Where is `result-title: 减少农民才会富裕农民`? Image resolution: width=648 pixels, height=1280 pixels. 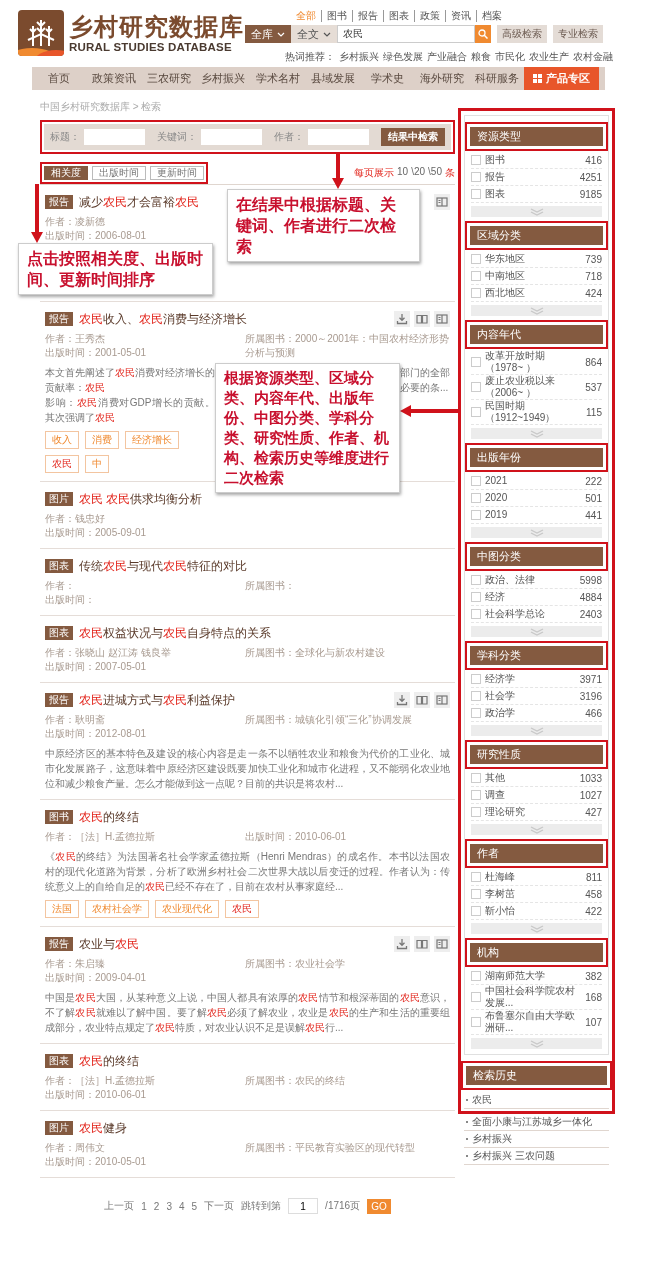 result-title: 减少农民才会富裕农民 is located at coordinates (139, 202).